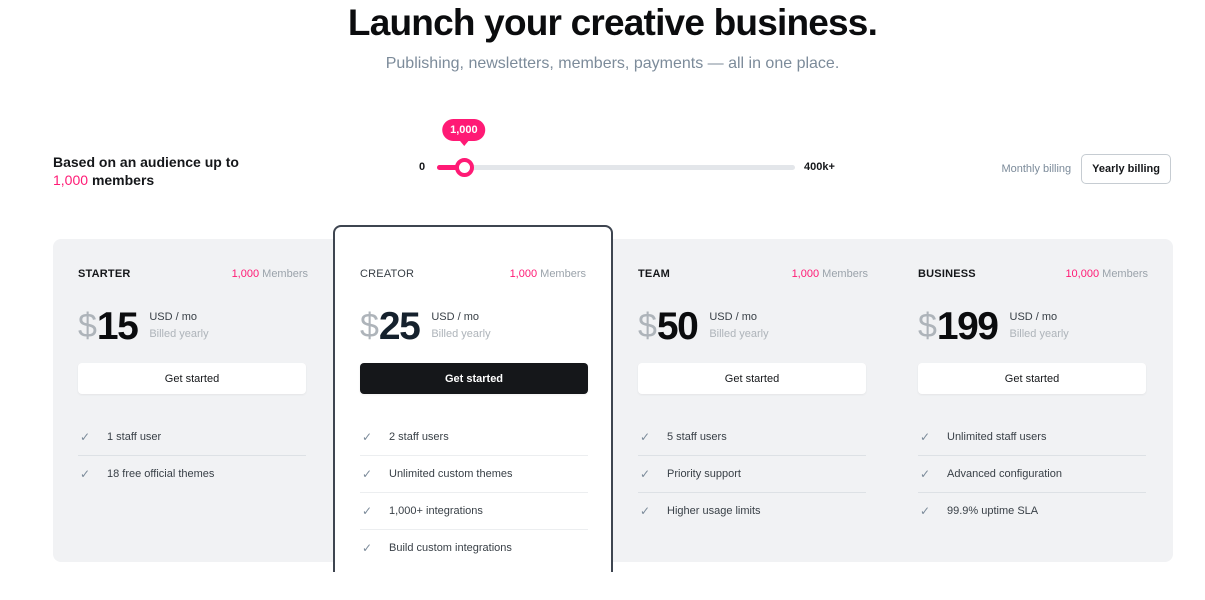 Image resolution: width=1205 pixels, height=600 pixels. I want to click on price-amount: 50, so click(677, 326).